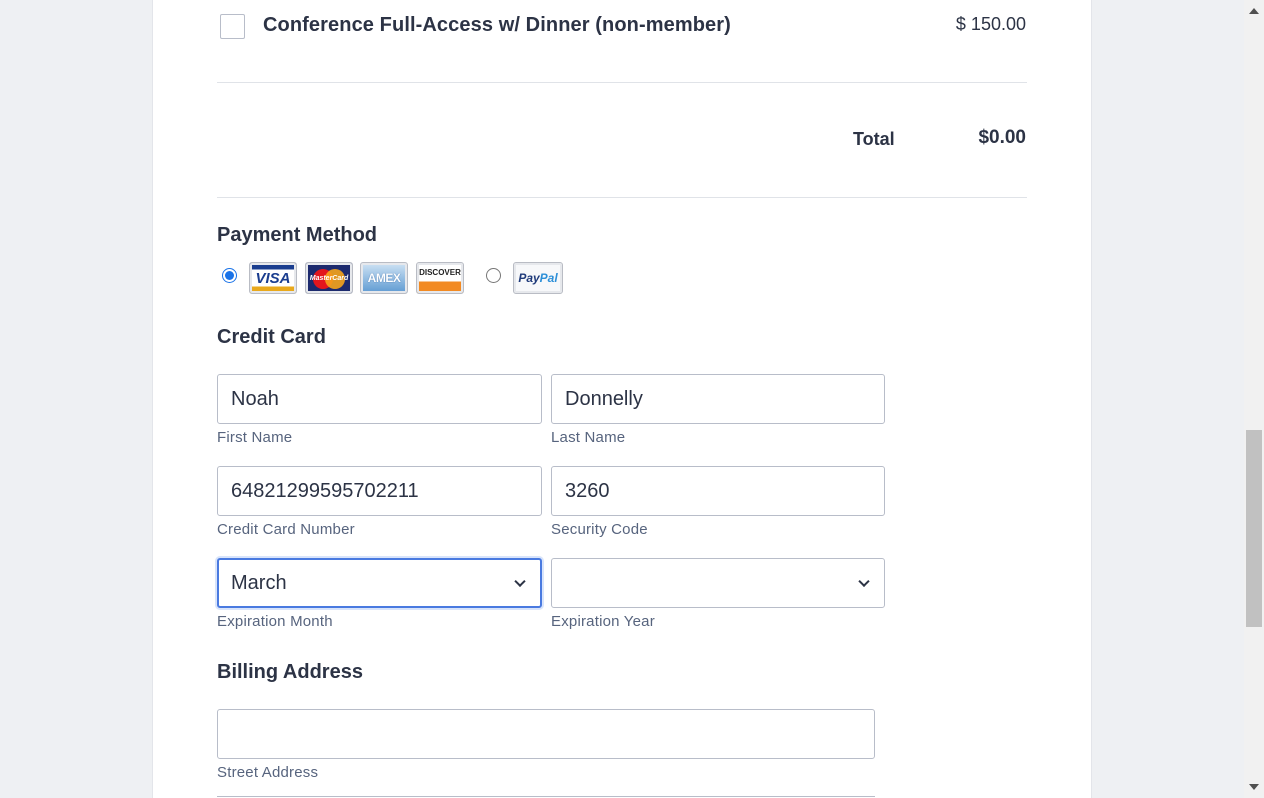 The height and width of the screenshot is (798, 1264). Describe the element at coordinates (548, 278) in the screenshot. I see `paypal-logo-text-b: Pal` at that location.